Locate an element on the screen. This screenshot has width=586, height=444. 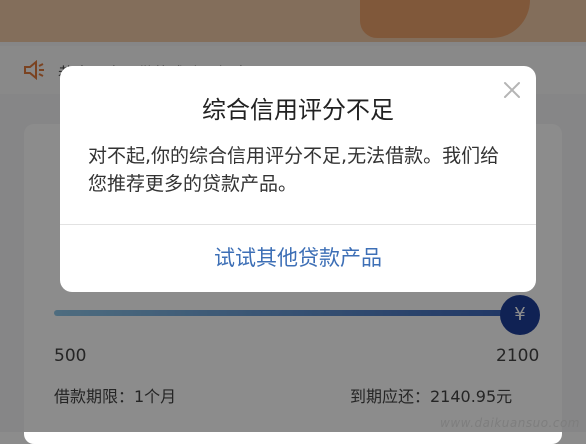
close-icon is located at coordinates (512, 90).